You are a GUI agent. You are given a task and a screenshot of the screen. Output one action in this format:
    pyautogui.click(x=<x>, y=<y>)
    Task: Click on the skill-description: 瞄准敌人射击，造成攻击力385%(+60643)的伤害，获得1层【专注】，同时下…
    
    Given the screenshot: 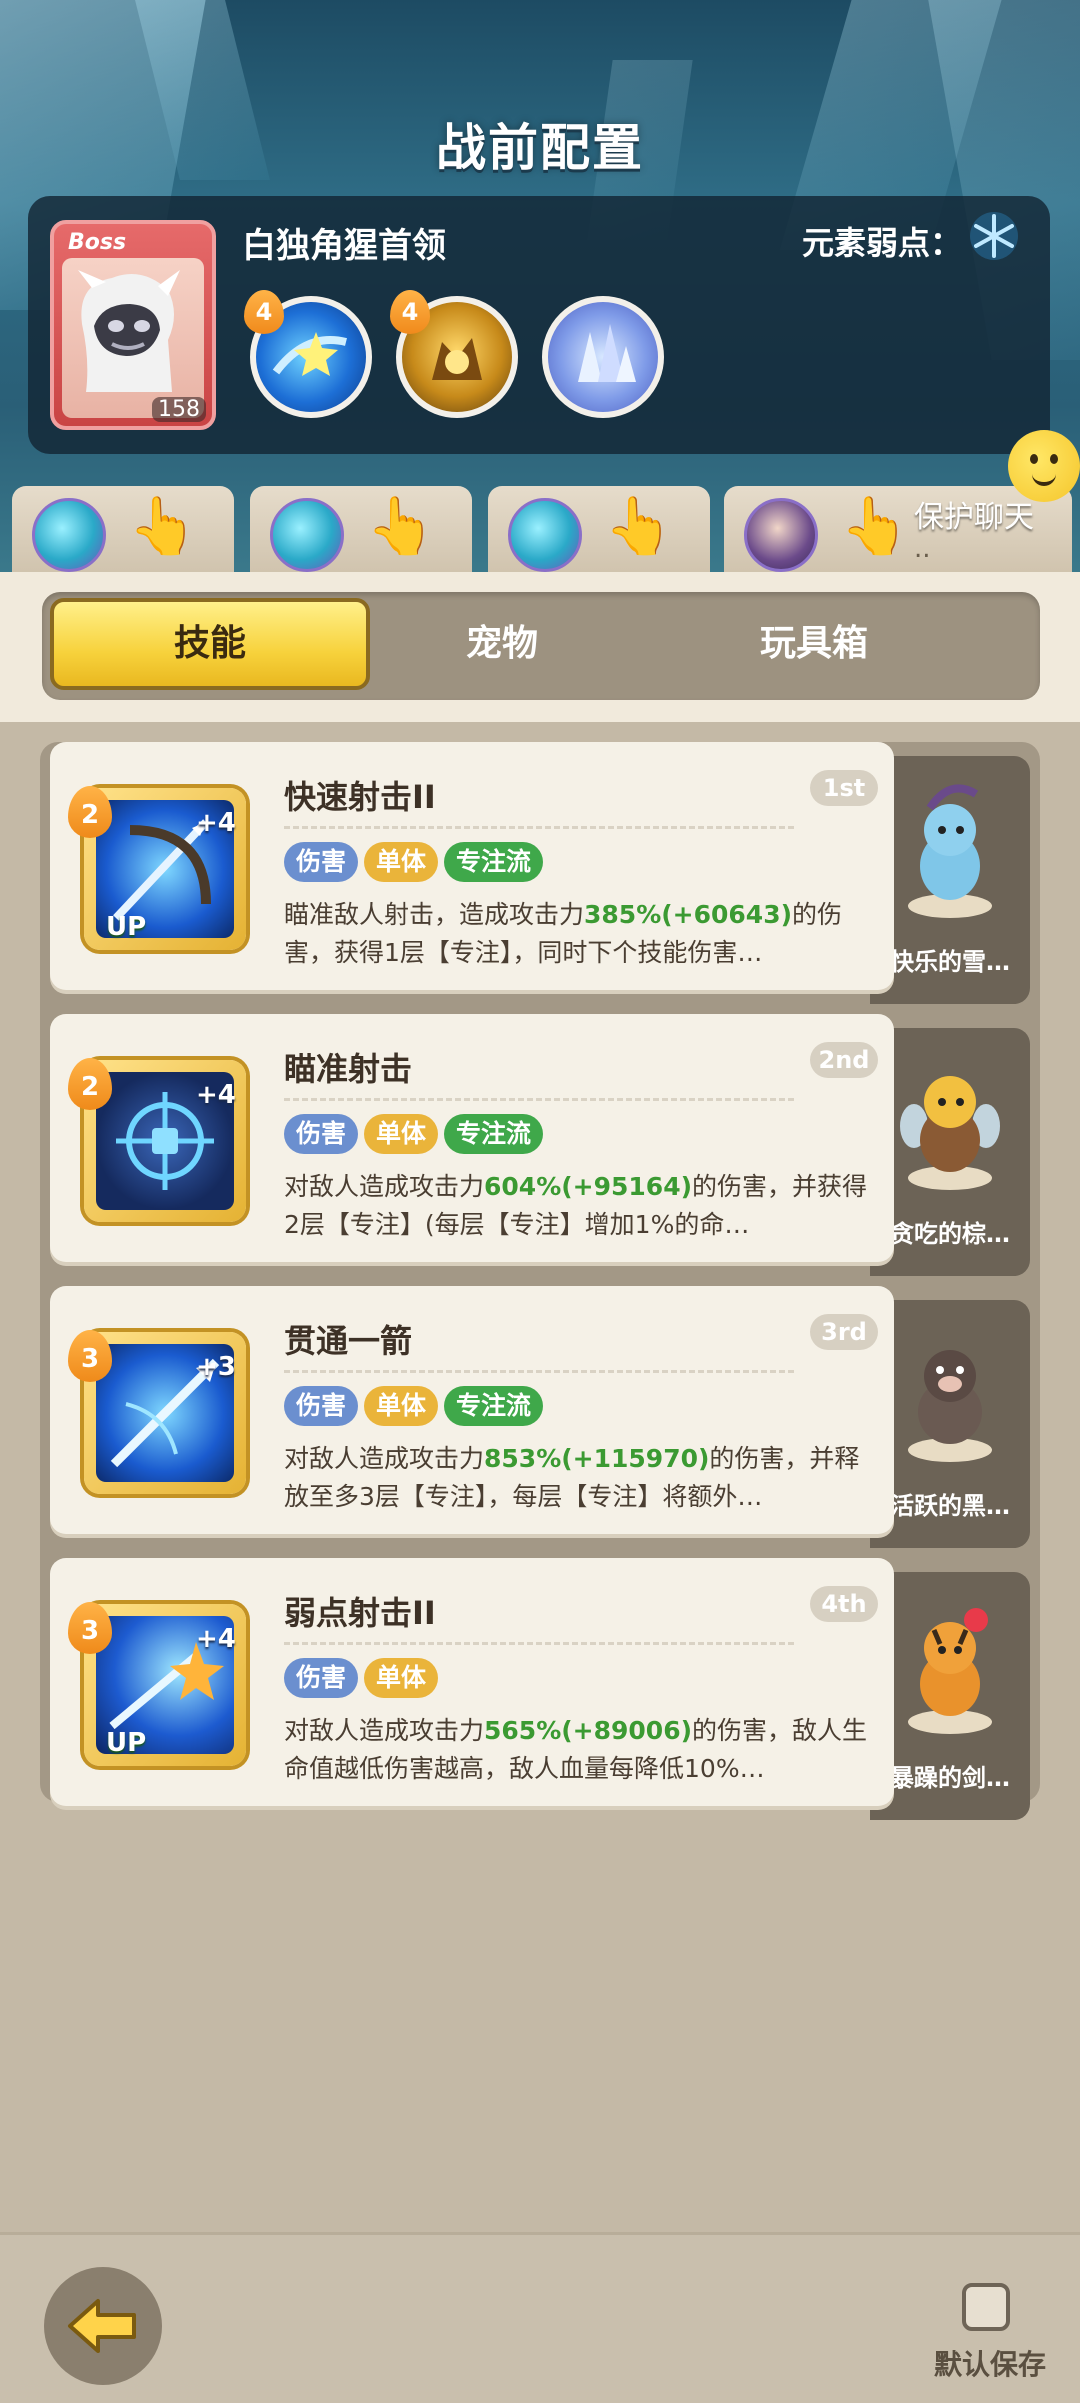 What is the action you would take?
    pyautogui.click(x=563, y=933)
    